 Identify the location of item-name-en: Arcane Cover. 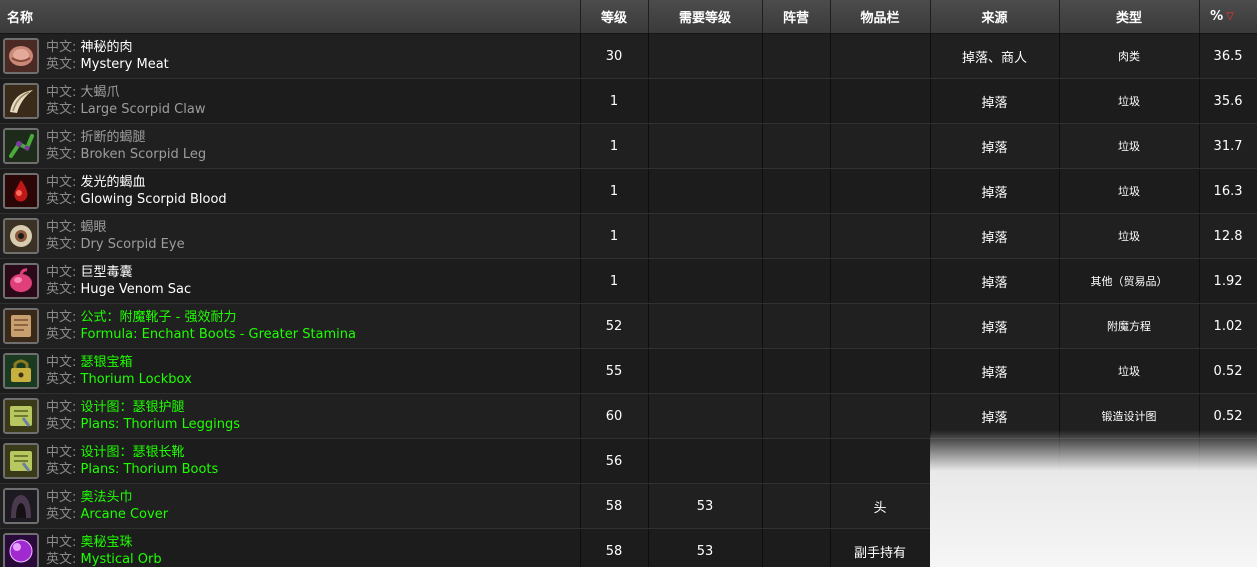
(125, 514).